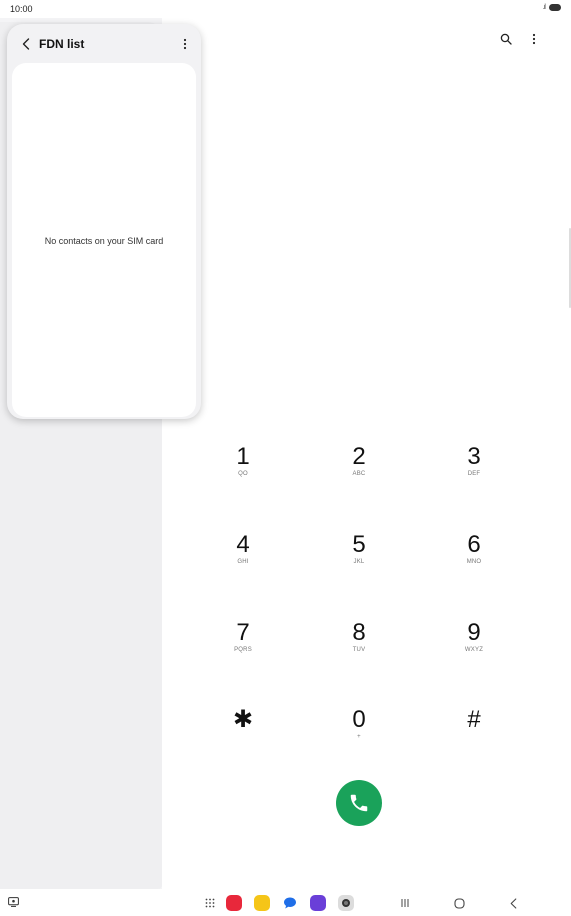 This screenshot has height=916, width=571. Describe the element at coordinates (513, 903) in the screenshot. I see `back-icon` at that location.